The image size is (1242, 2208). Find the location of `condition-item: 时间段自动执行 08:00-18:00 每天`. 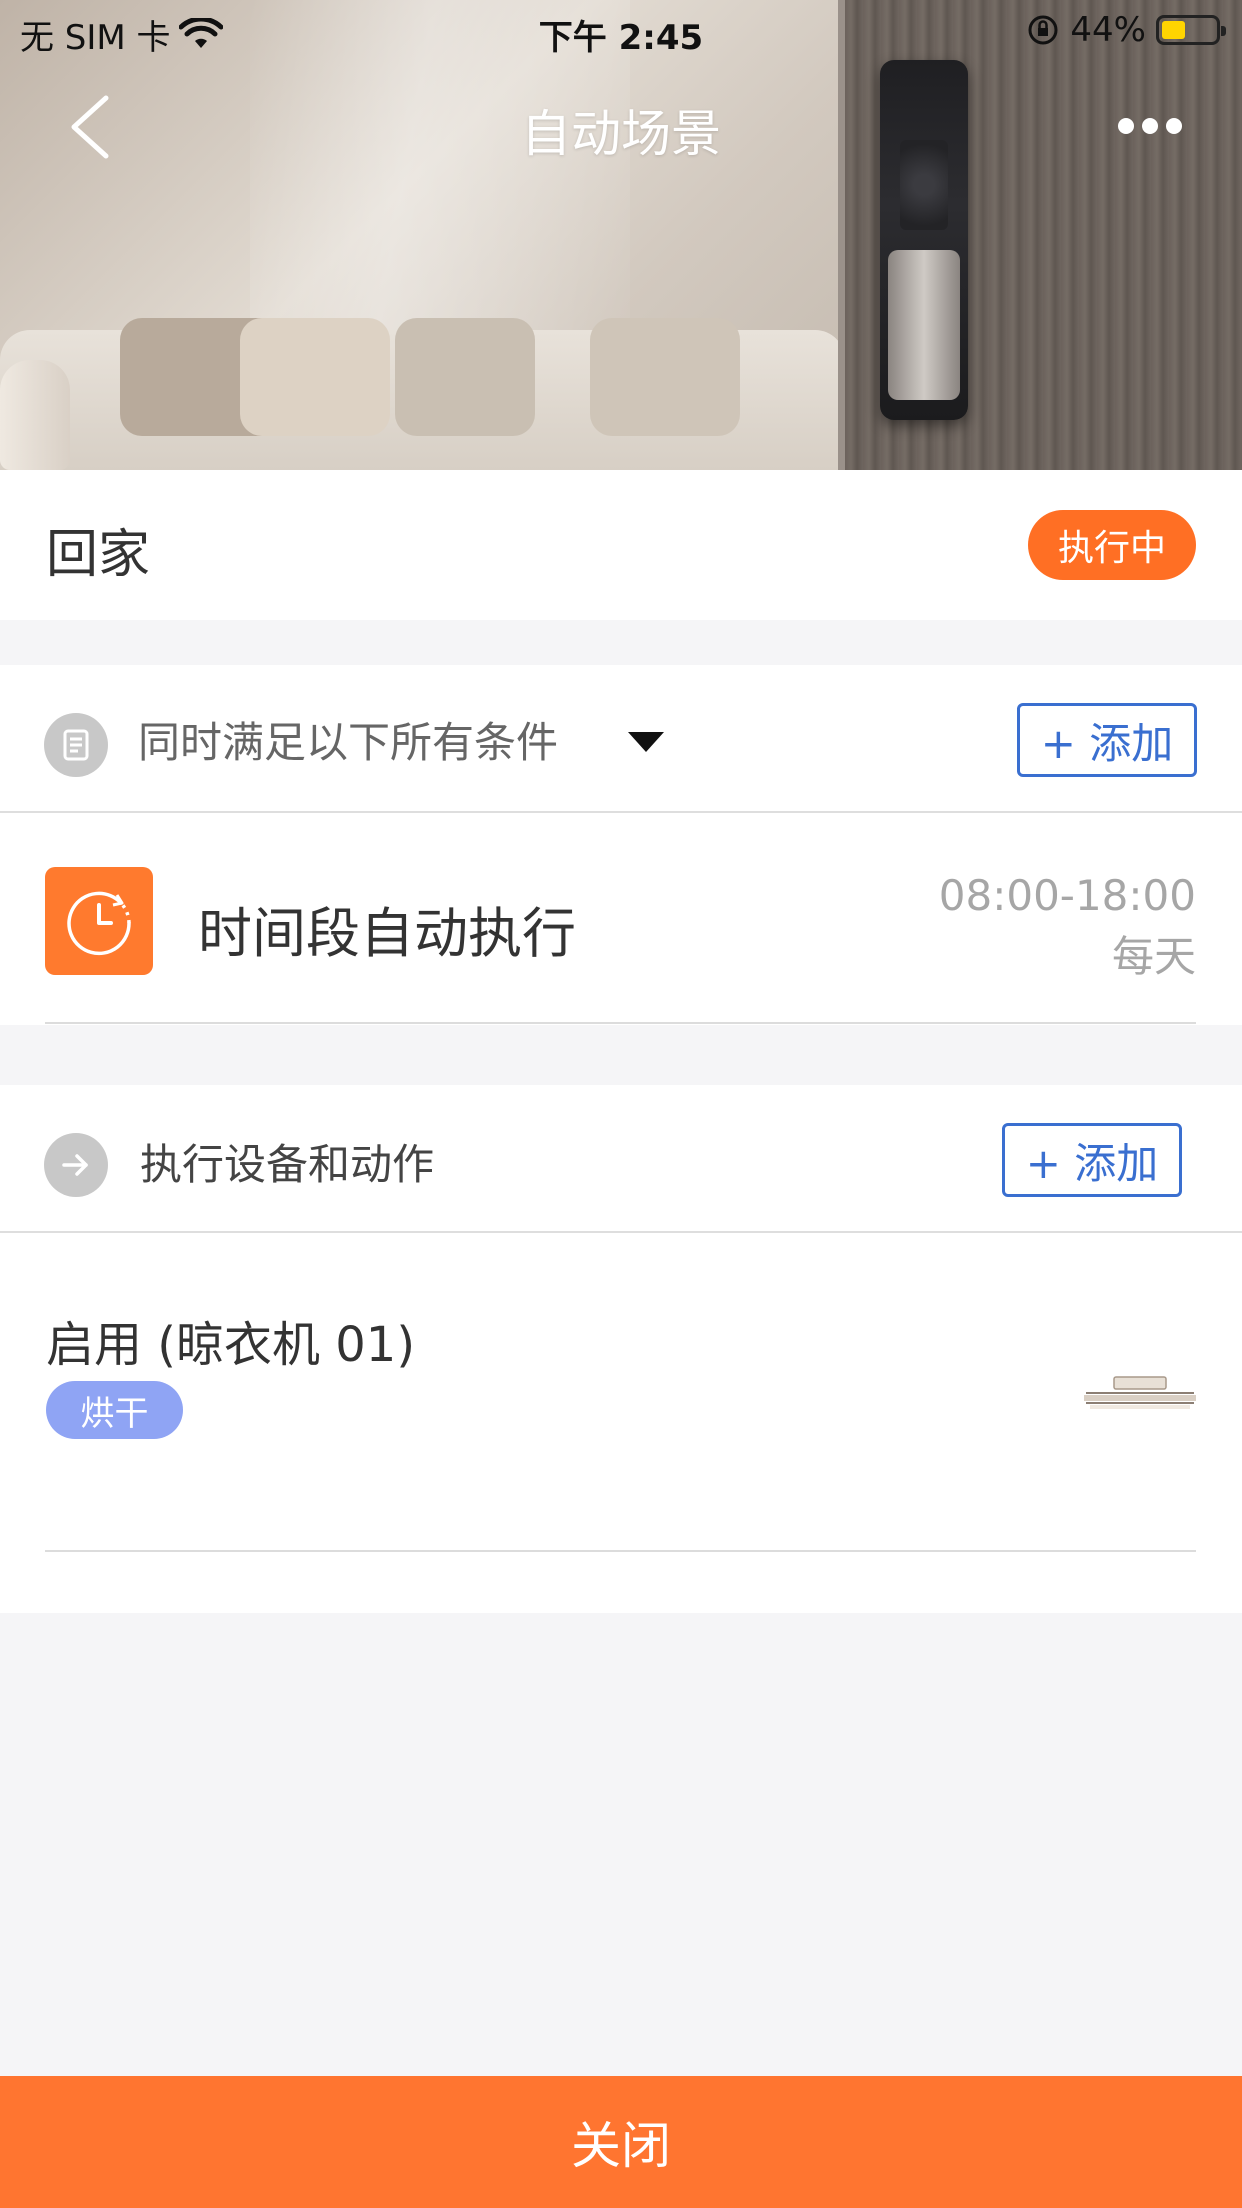

condition-item: 时间段自动执行 08:00-18:00 每天 is located at coordinates (621, 920).